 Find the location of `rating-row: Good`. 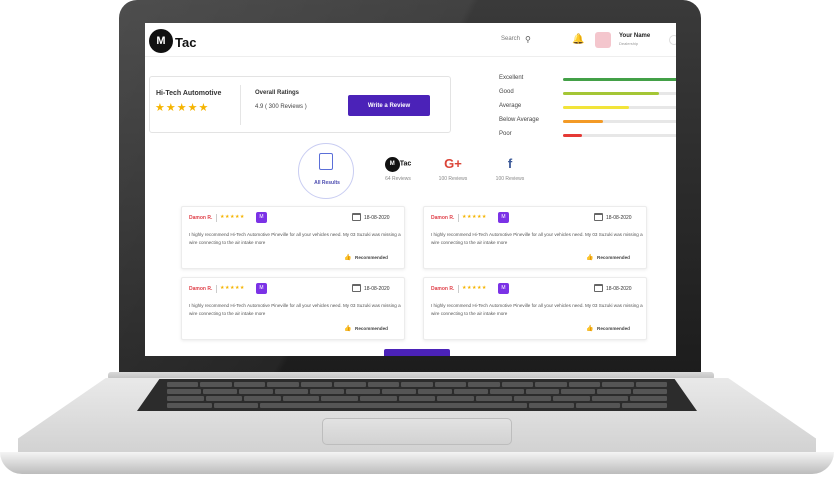

rating-row: Good is located at coordinates (587, 95).